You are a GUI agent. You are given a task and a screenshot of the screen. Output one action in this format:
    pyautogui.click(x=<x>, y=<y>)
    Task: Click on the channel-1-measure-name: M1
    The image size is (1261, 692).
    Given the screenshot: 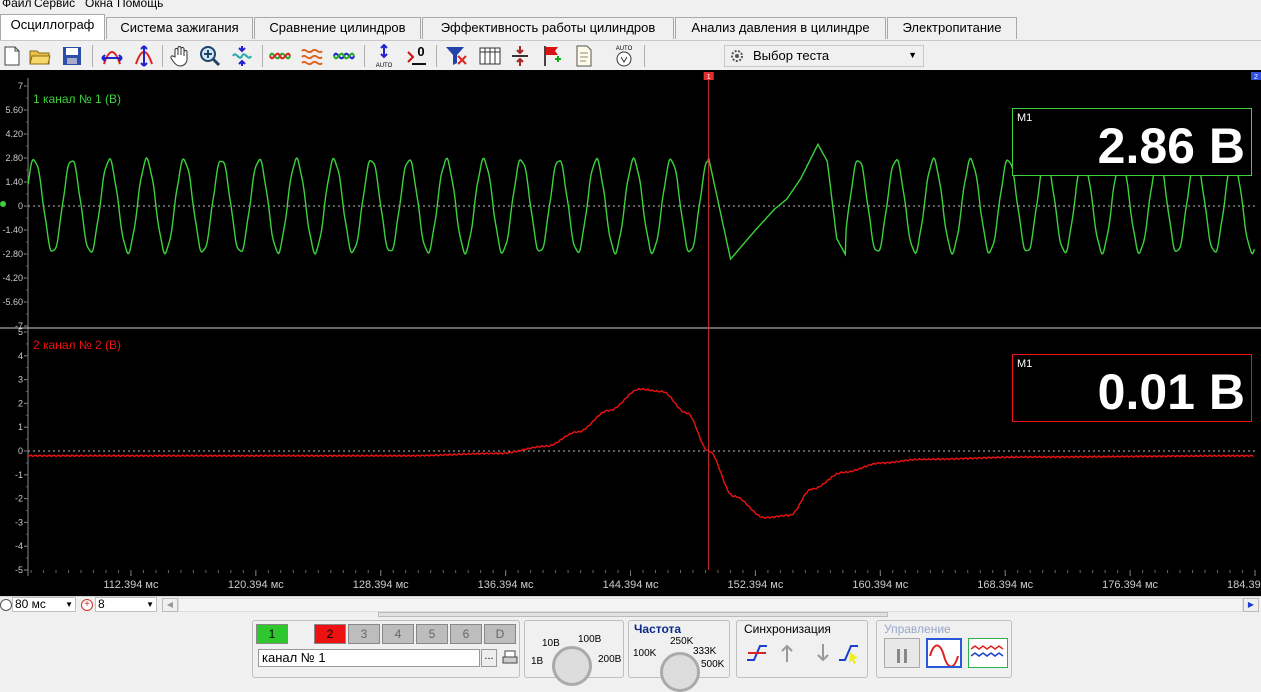 What is the action you would take?
    pyautogui.click(x=1025, y=118)
    